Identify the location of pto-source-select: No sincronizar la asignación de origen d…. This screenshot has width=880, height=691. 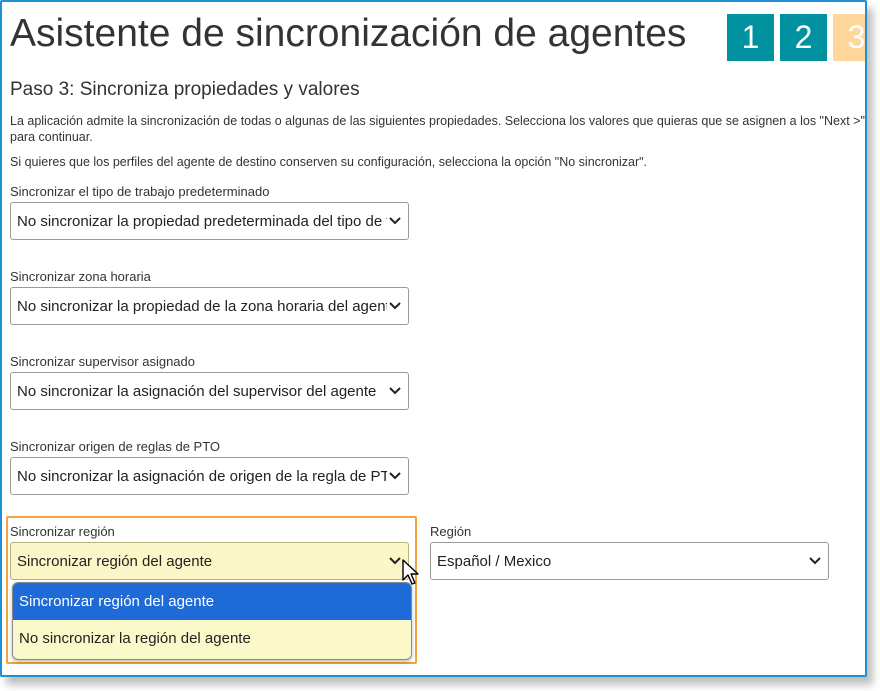
(209, 476).